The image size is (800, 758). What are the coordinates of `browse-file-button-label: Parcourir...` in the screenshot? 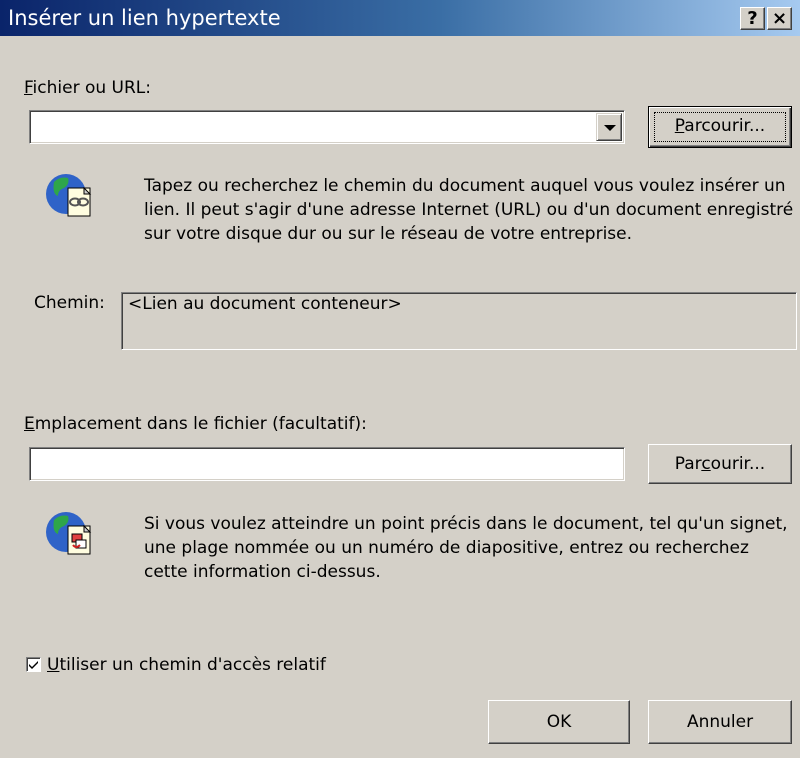 It's located at (720, 126).